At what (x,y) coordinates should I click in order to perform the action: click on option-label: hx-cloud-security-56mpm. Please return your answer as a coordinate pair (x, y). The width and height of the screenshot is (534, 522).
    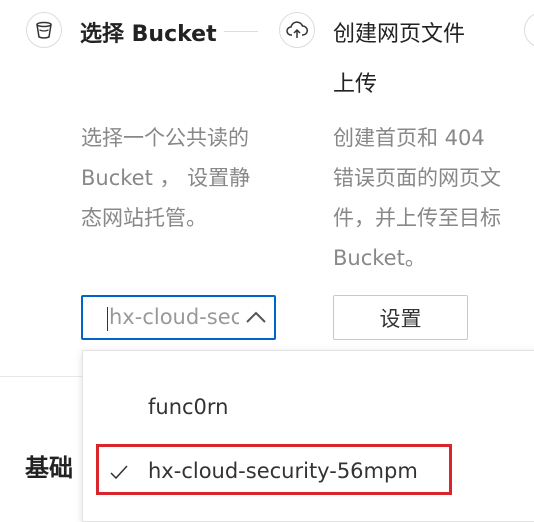
    Looking at the image, I should click on (283, 471).